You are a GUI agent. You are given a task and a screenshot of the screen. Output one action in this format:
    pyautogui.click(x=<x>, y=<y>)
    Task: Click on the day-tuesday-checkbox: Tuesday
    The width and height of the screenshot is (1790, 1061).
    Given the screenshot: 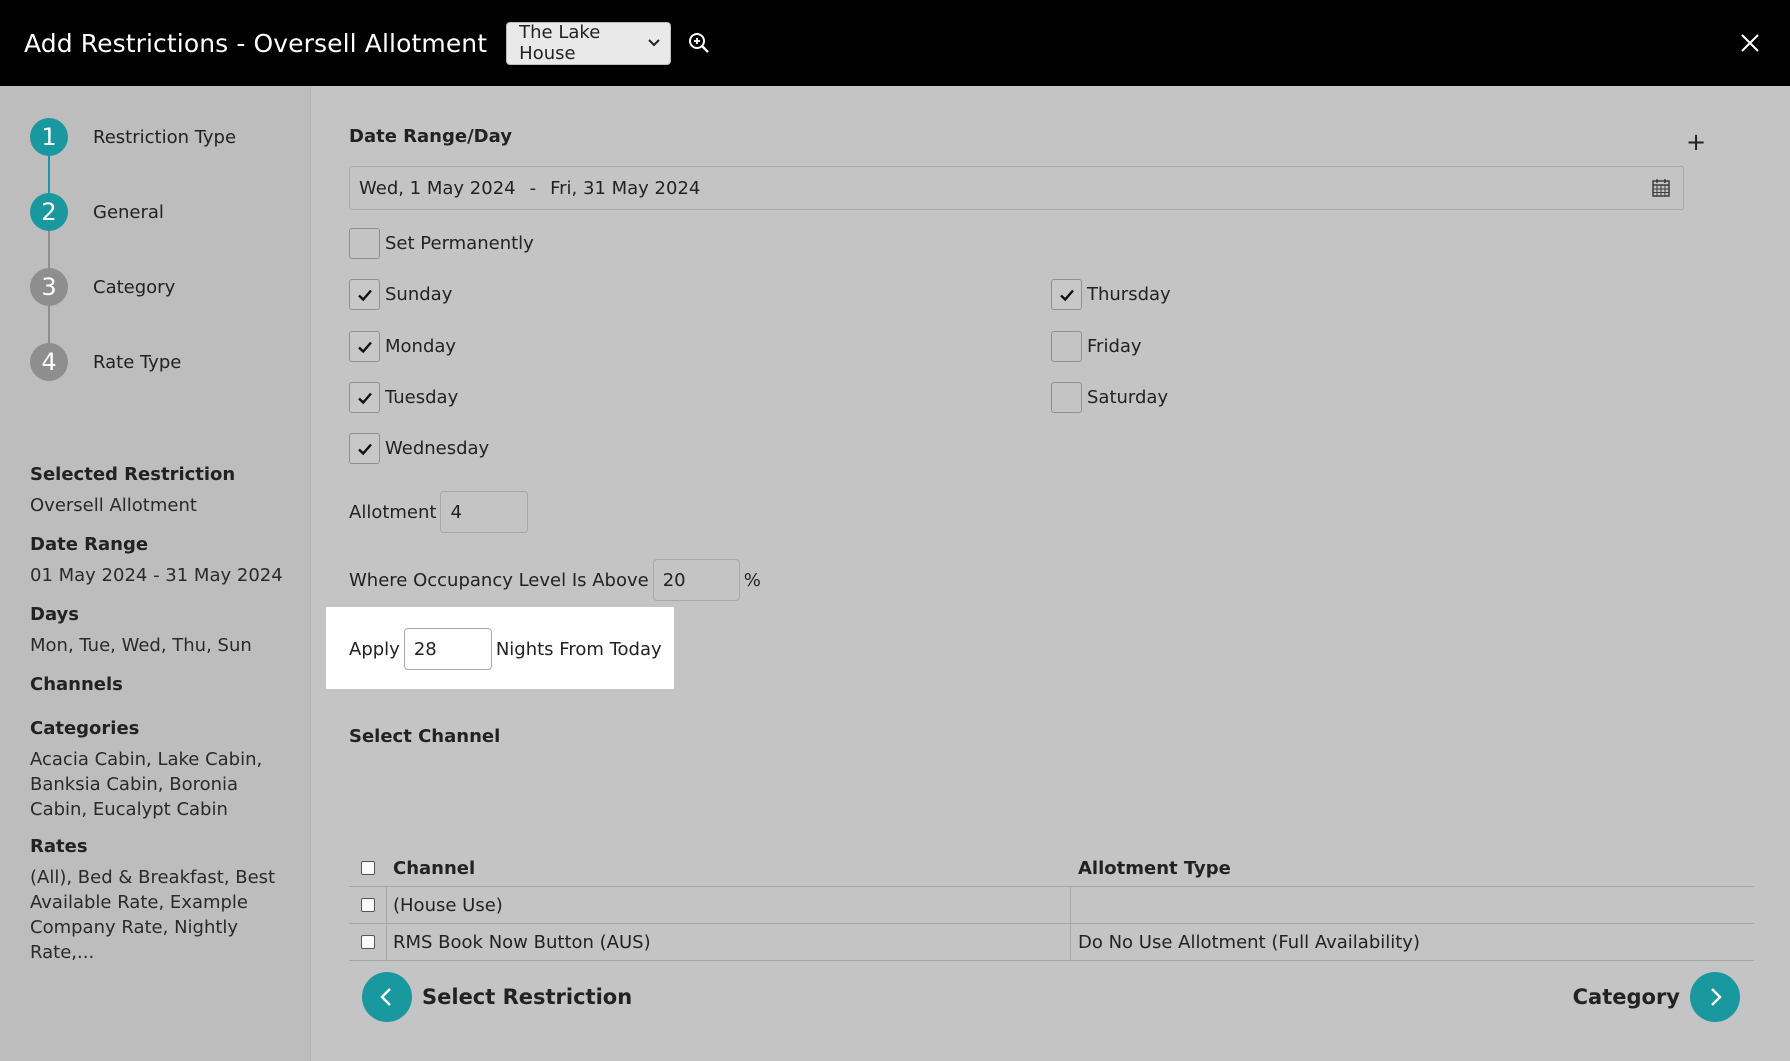 What is the action you would take?
    pyautogui.click(x=403, y=397)
    